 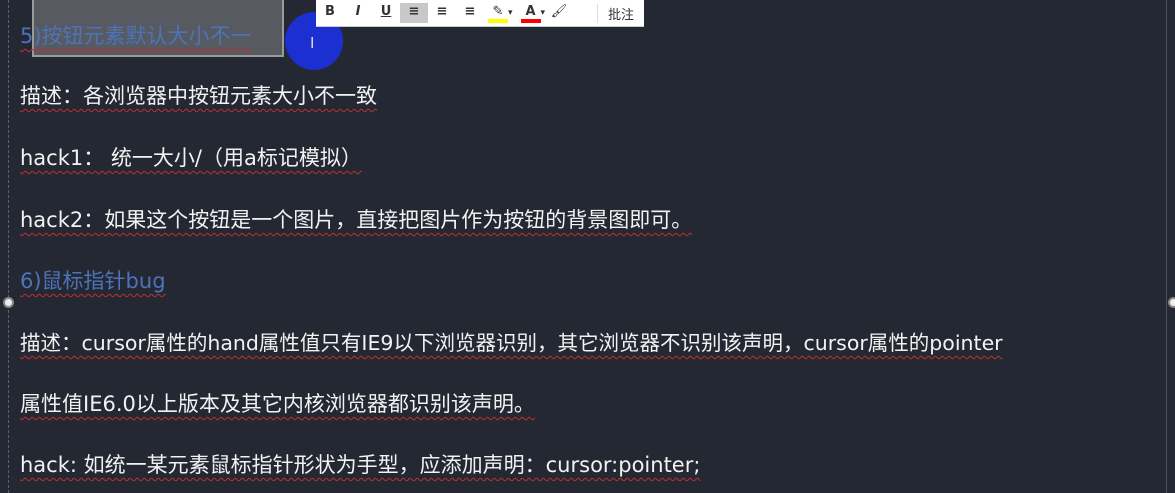 What do you see at coordinates (356, 219) in the screenshot?
I see `hack2-text: hack2：如果这个按钮是一个图片，直接把图片作为按钮的背景图即可。` at bounding box center [356, 219].